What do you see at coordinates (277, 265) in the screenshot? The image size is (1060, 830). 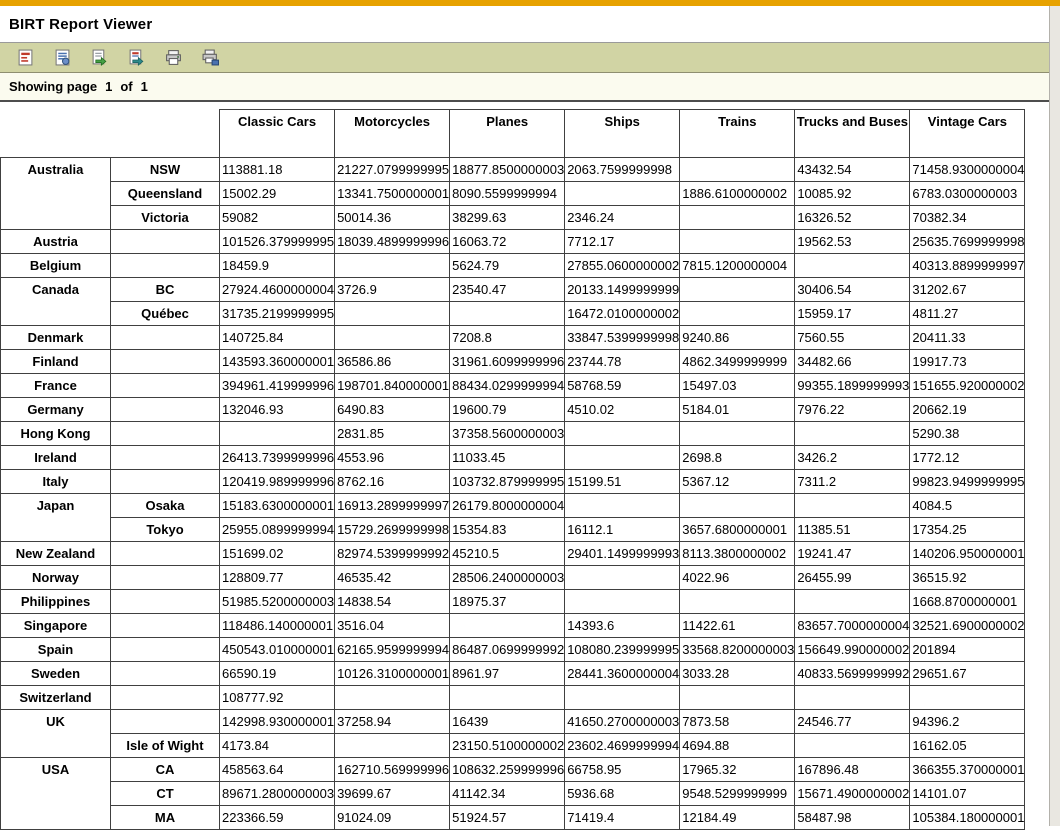 I see `value-cell: 18459.9` at bounding box center [277, 265].